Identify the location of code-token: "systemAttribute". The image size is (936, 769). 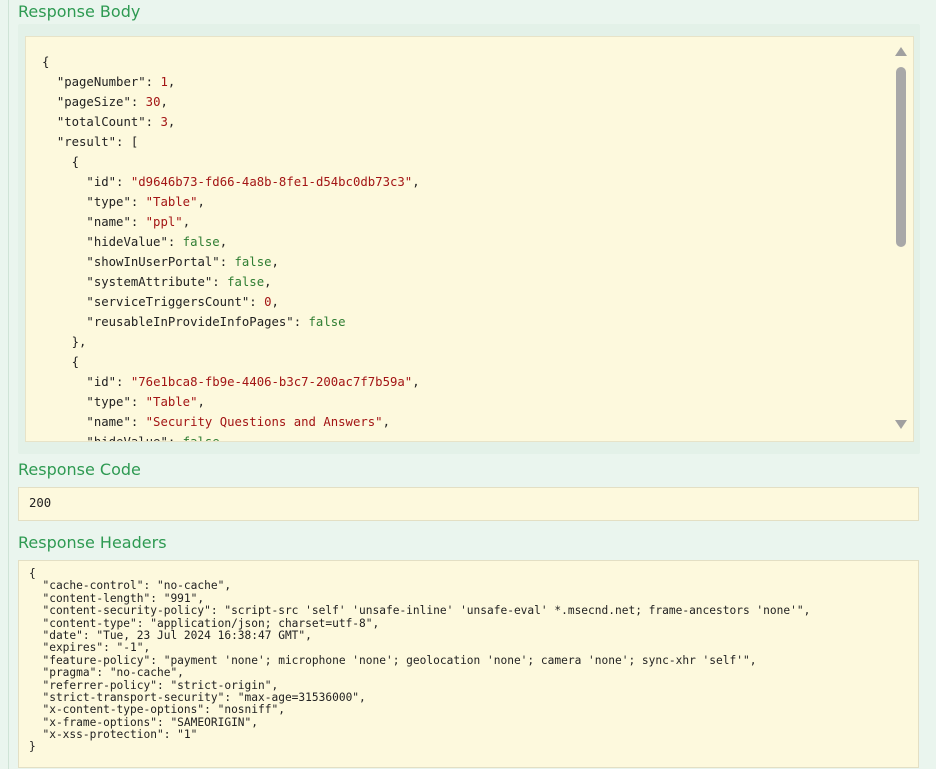
(149, 282).